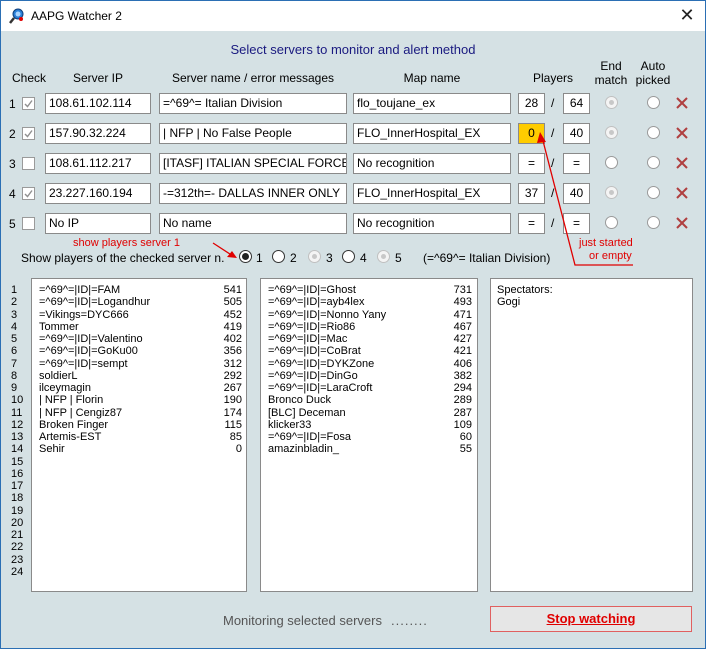  What do you see at coordinates (14, 388) in the screenshot?
I see `line-number: 9` at bounding box center [14, 388].